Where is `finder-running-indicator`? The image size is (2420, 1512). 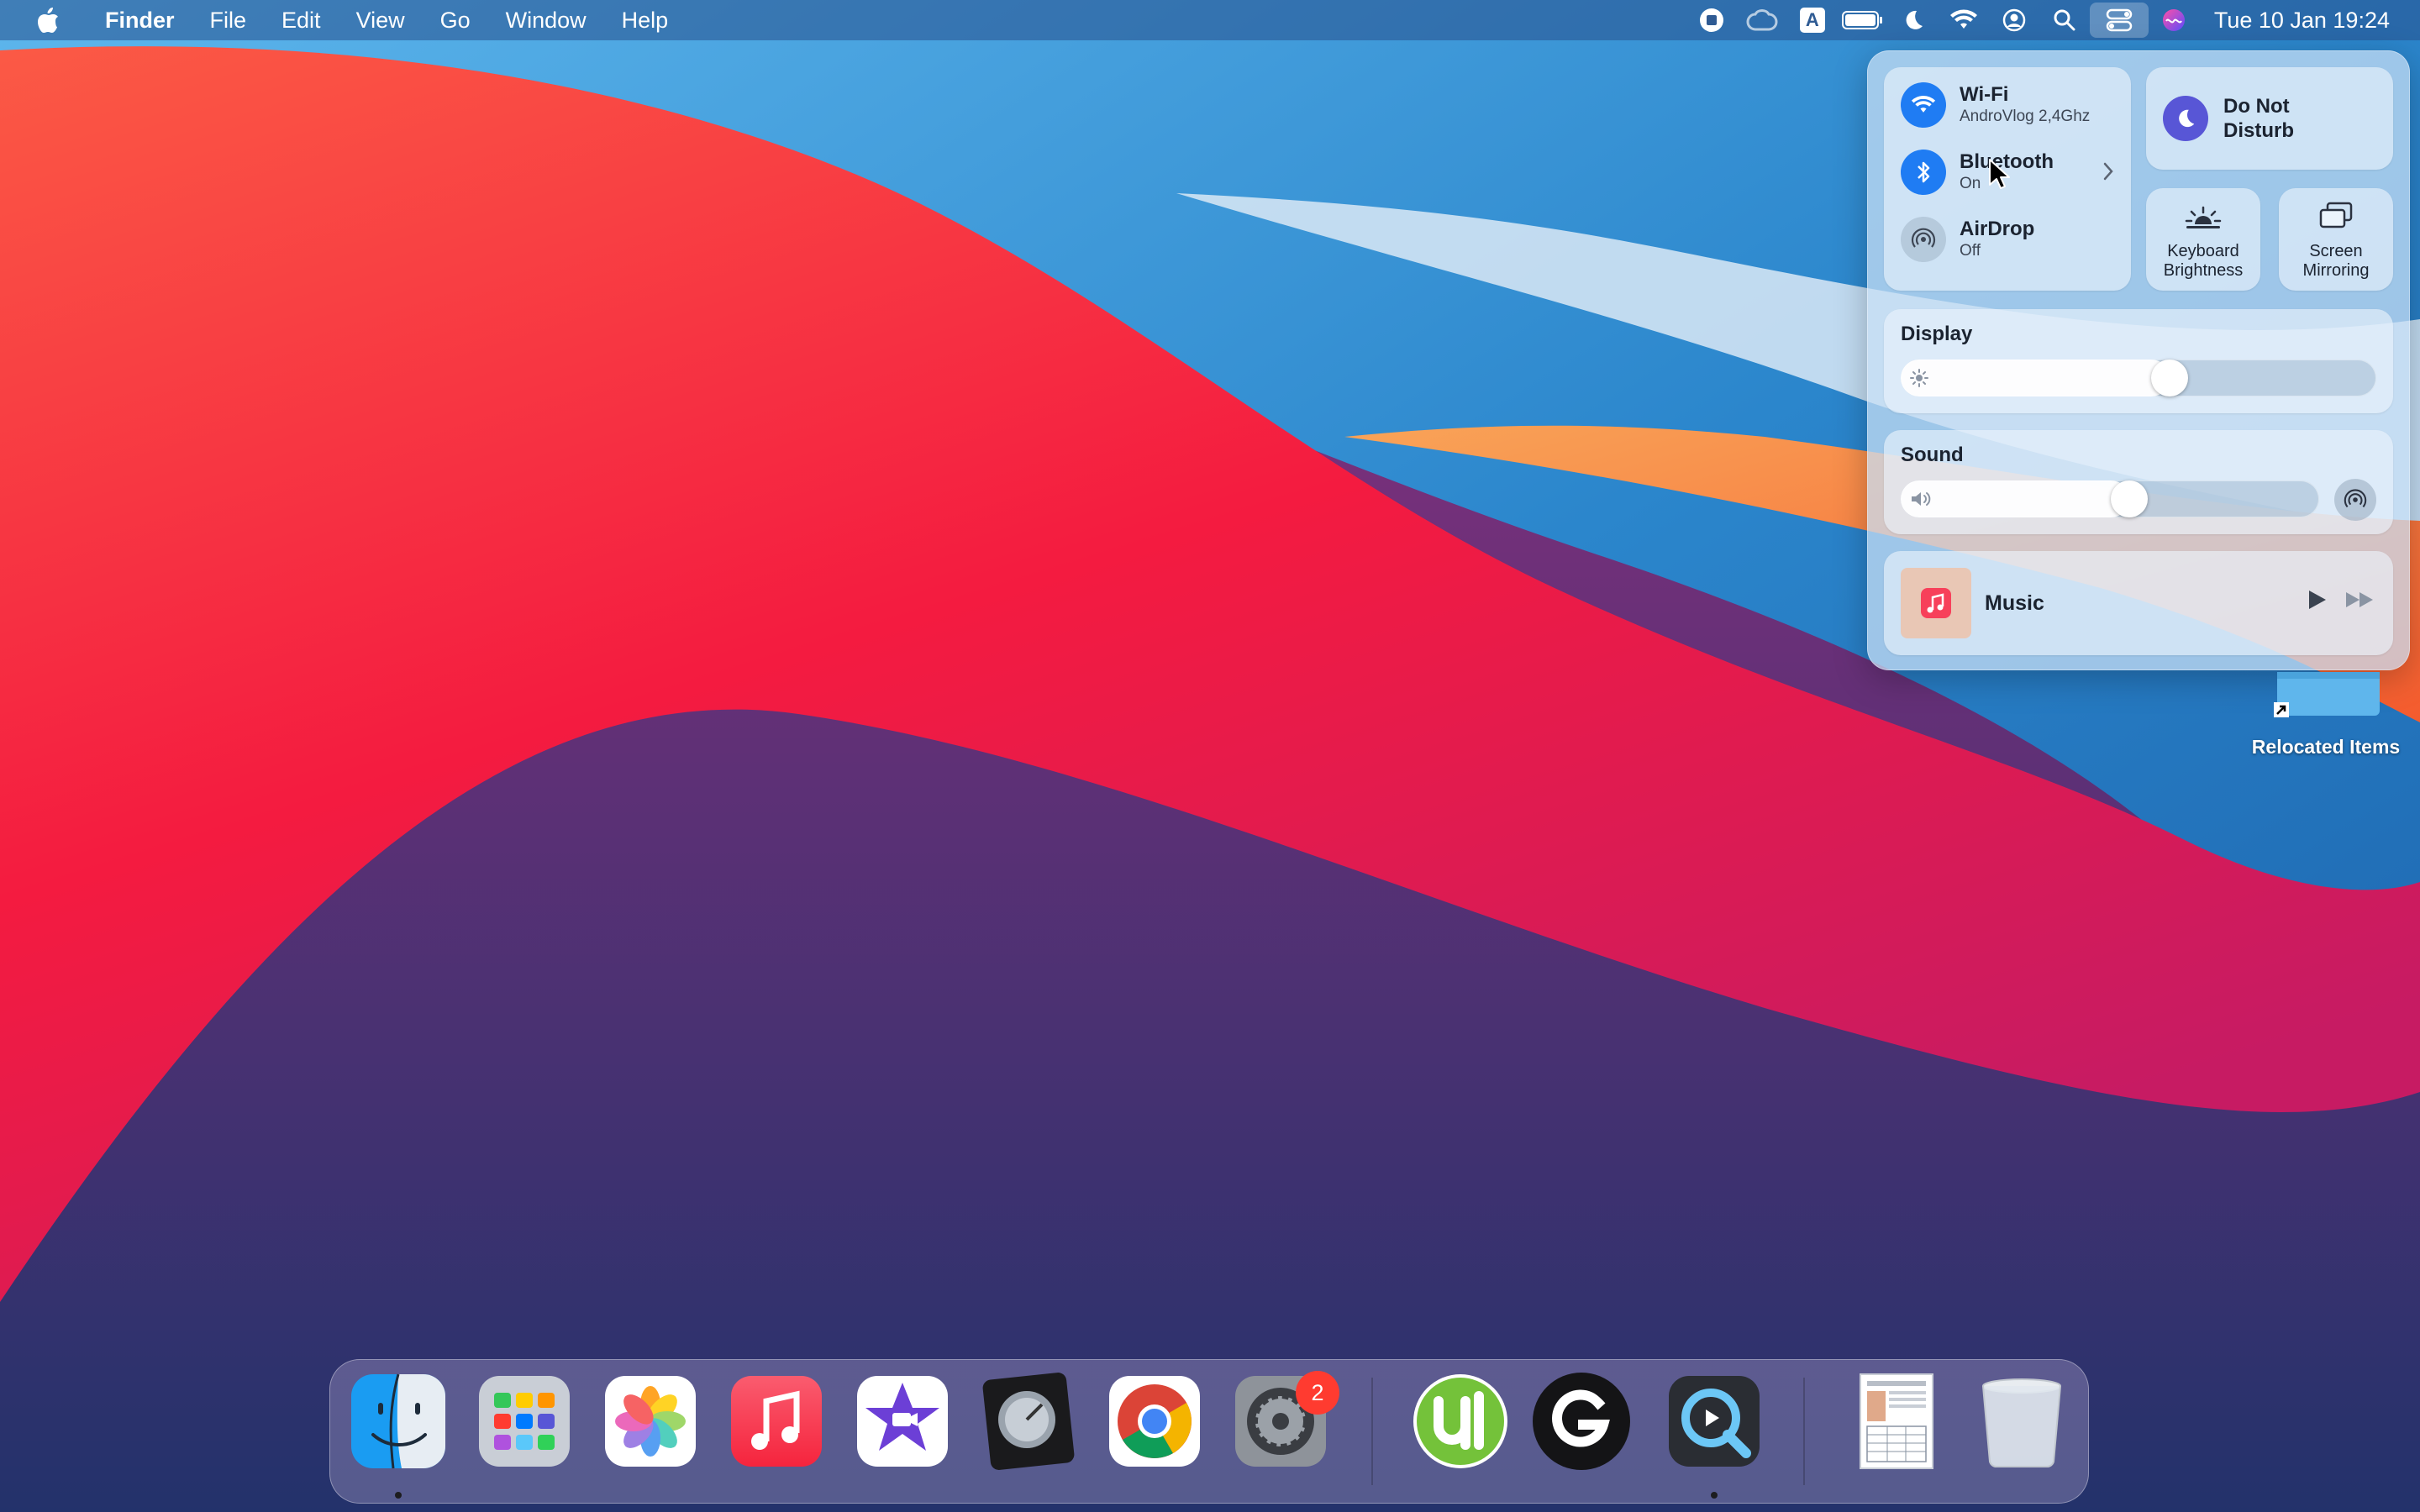 finder-running-indicator is located at coordinates (398, 1495).